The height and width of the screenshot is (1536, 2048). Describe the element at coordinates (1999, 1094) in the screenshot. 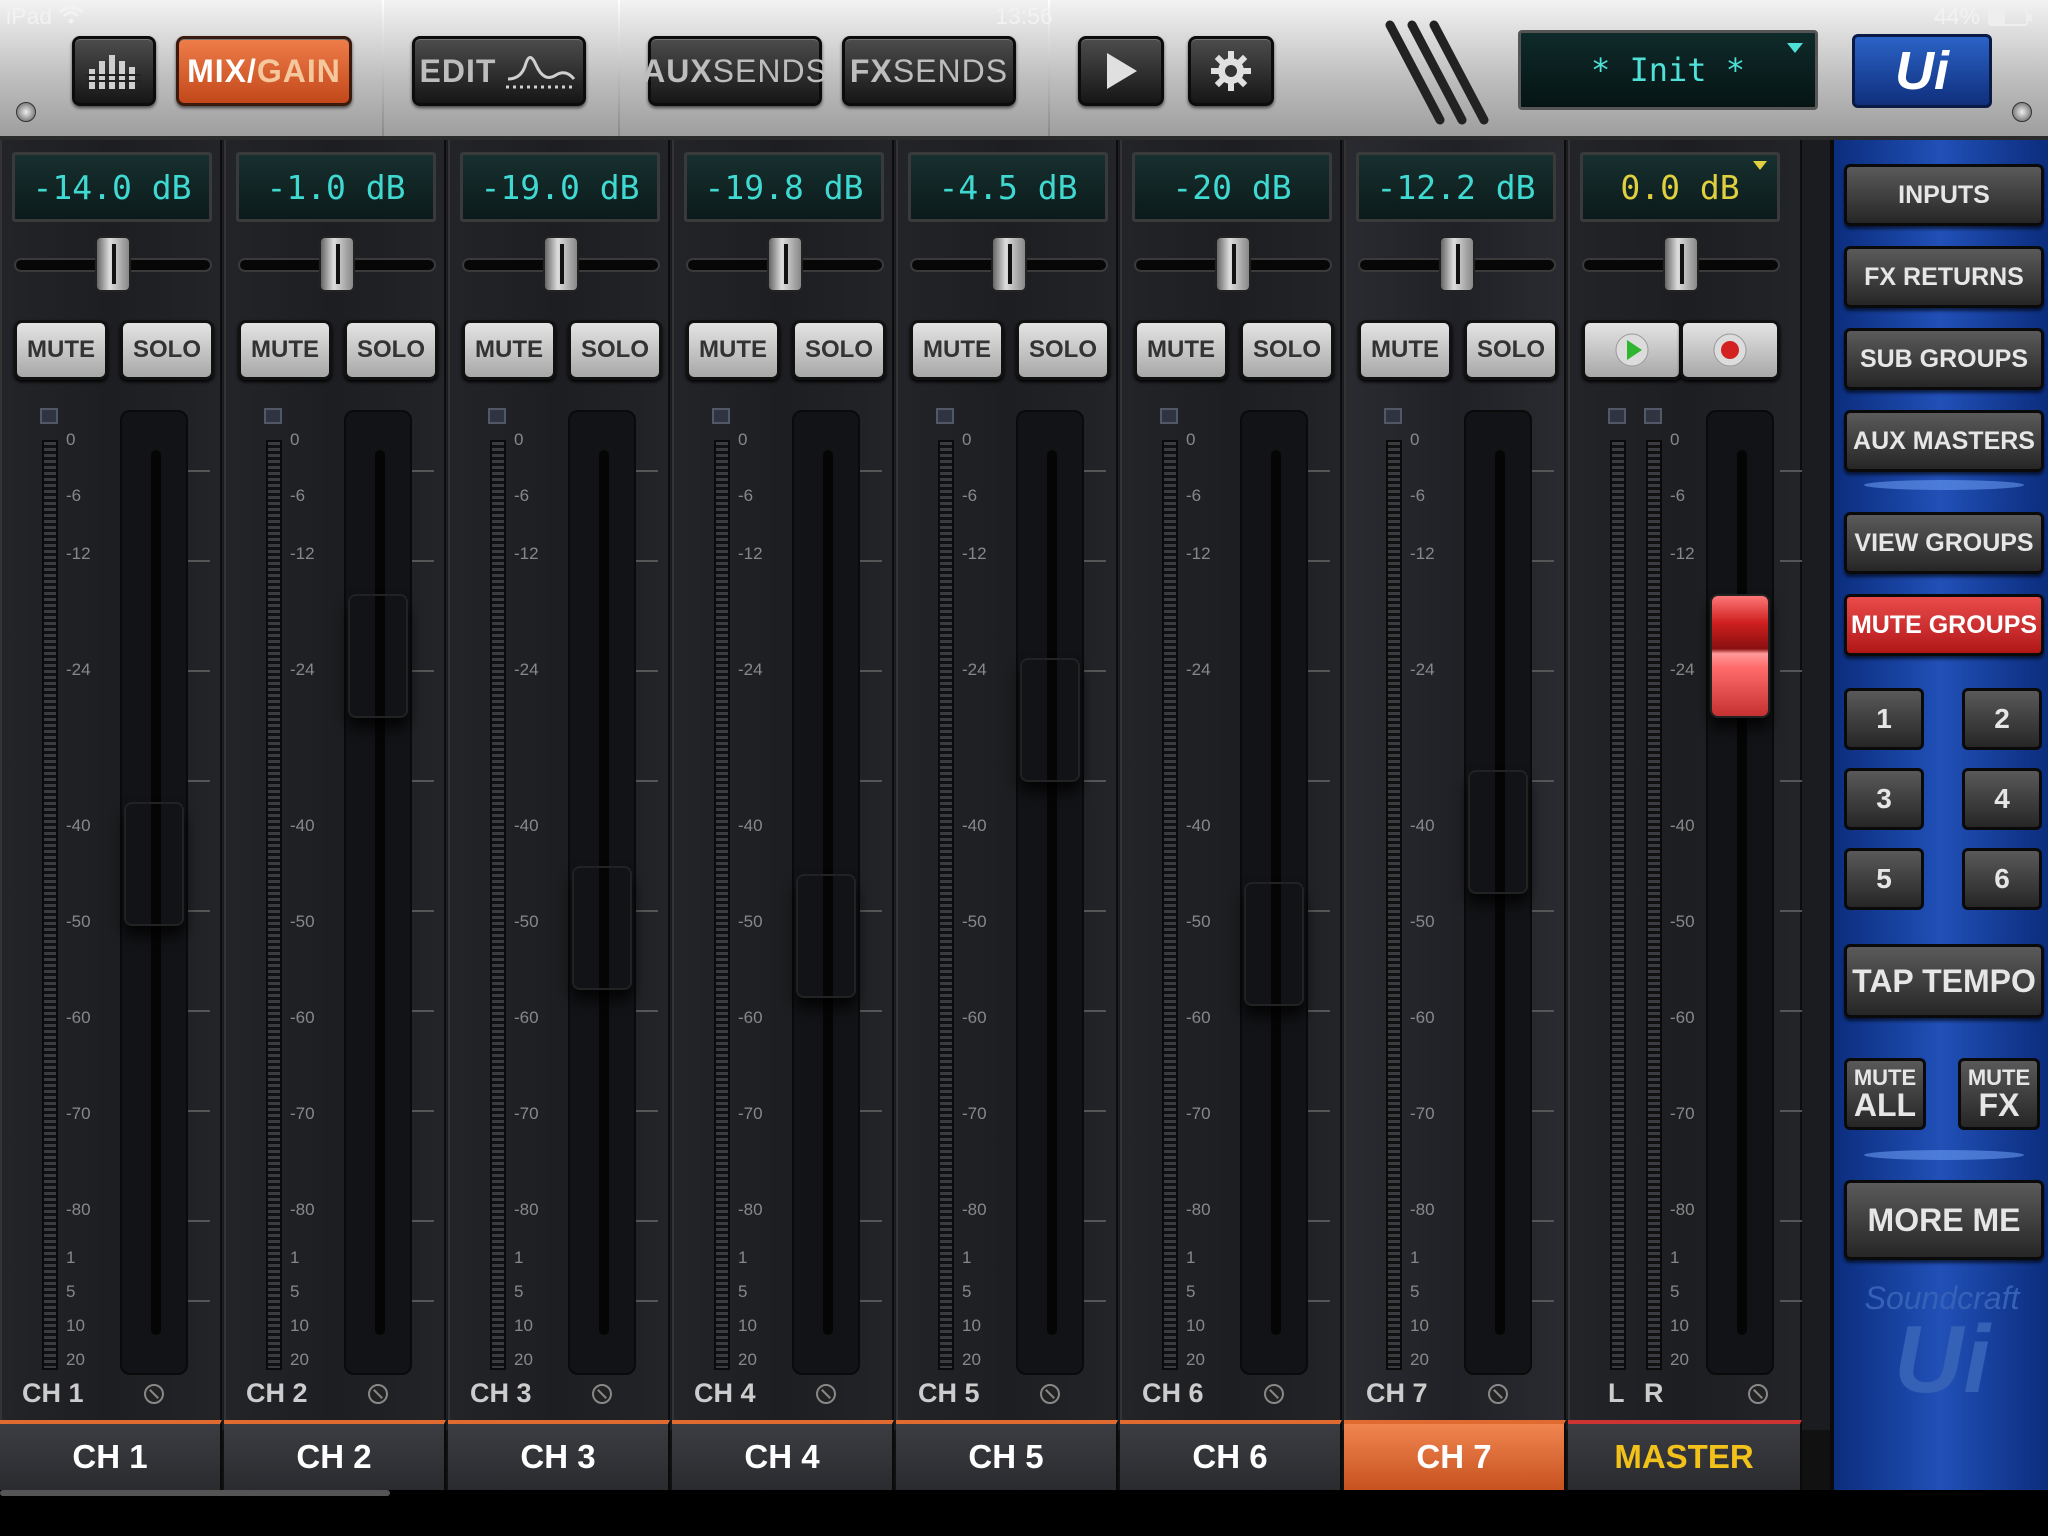

I see `mute-fx-button: MUTE FX` at that location.